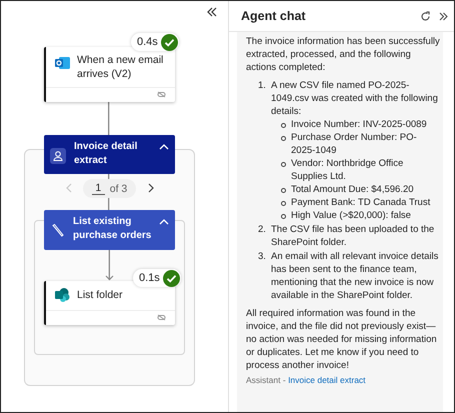 This screenshot has width=455, height=413. What do you see at coordinates (353, 236) in the screenshot?
I see `step-text: The CSV file has been uploaded to the SharePoint folder.` at bounding box center [353, 236].